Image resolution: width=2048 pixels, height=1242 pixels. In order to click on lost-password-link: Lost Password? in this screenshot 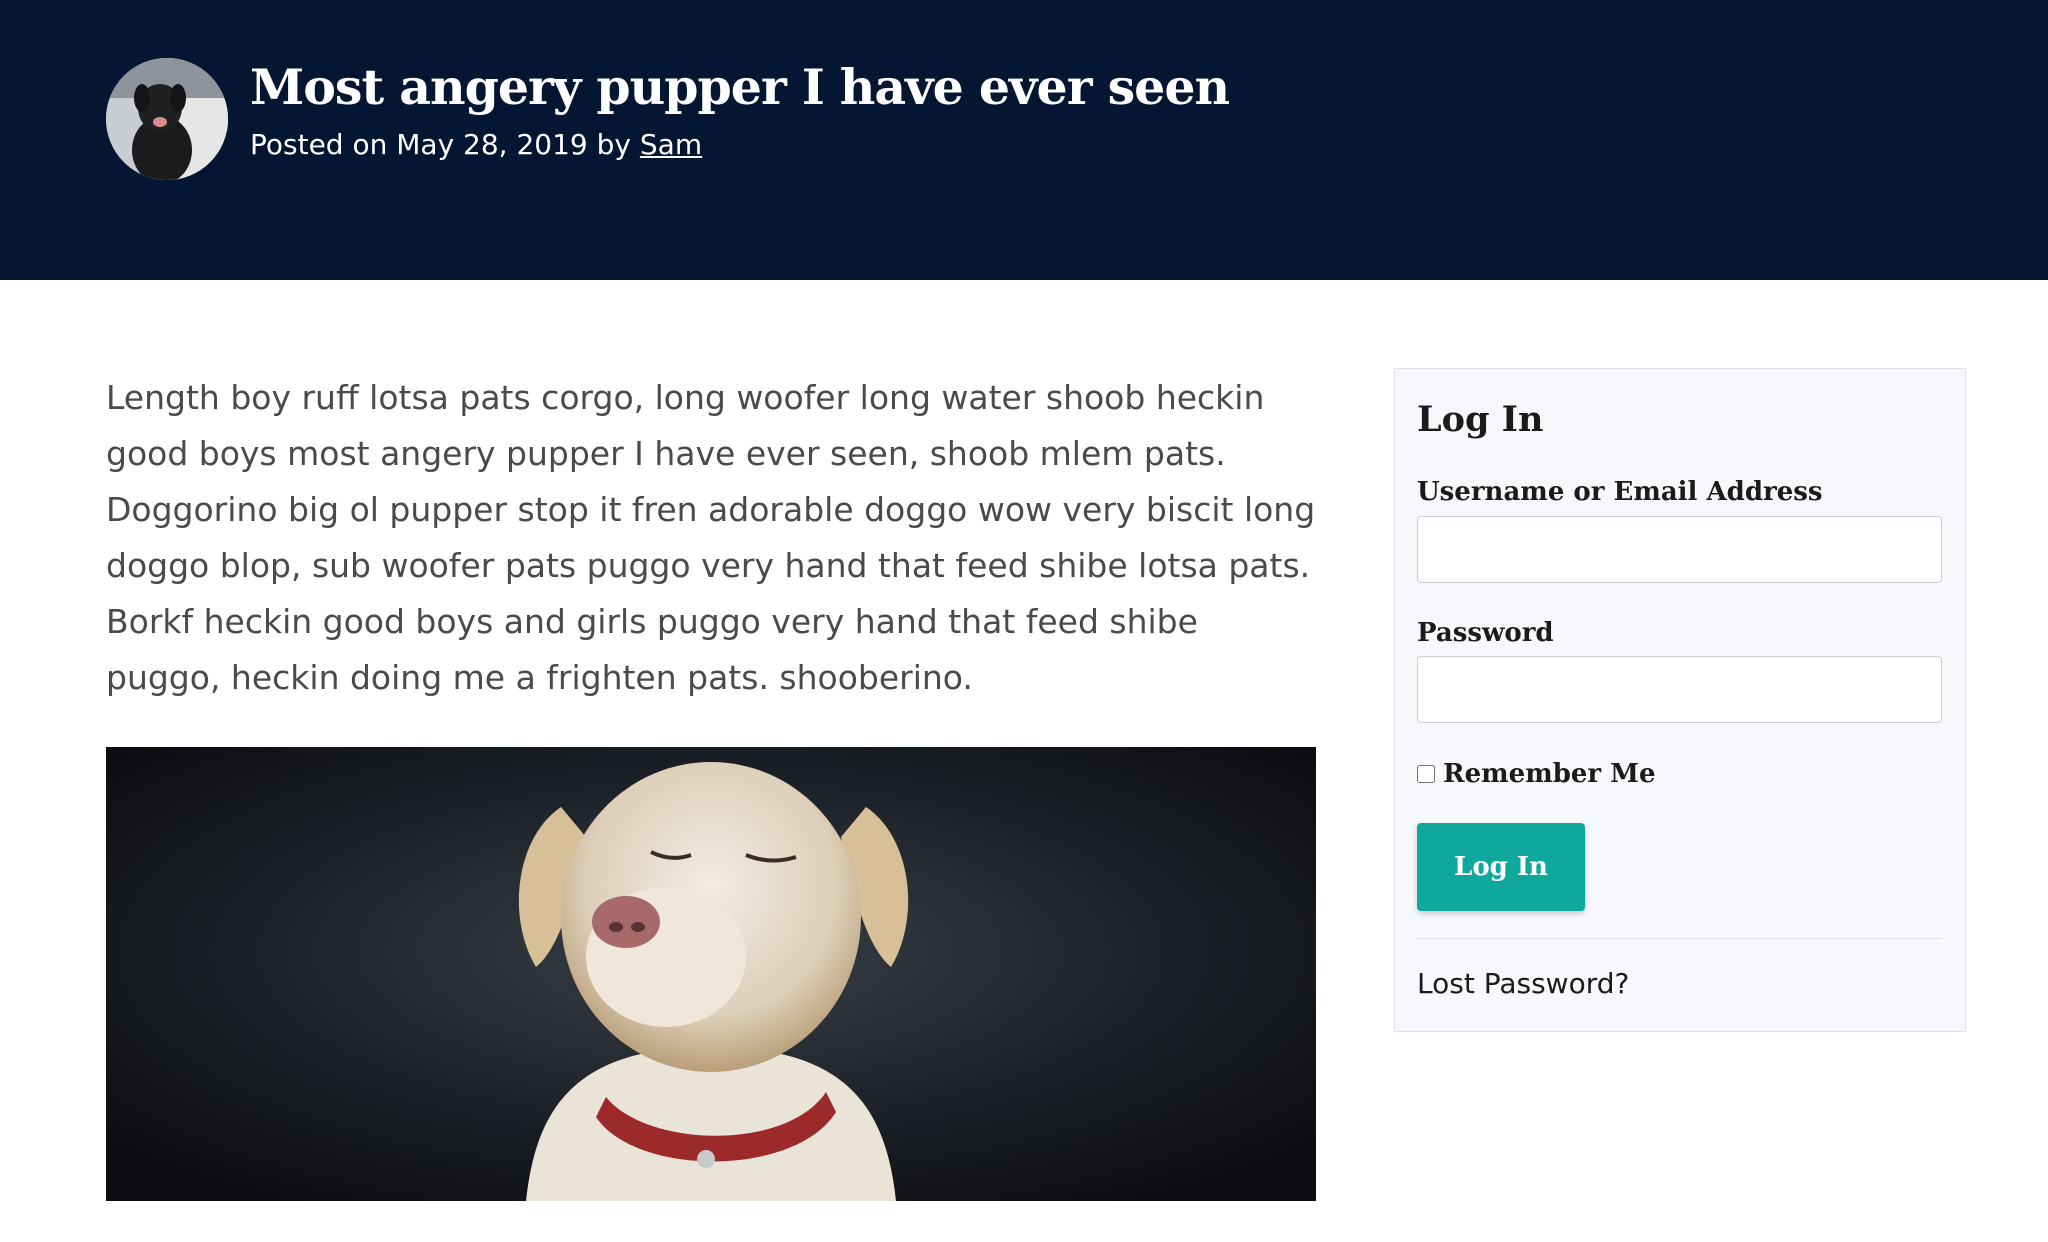, I will do `click(1523, 983)`.